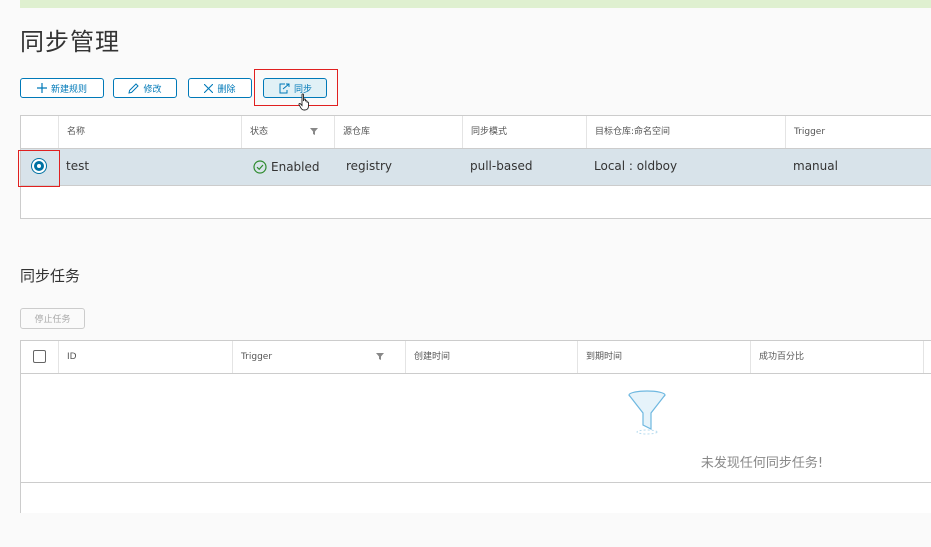  Describe the element at coordinates (70, 42) in the screenshot. I see `page-title: 同步管理` at that location.